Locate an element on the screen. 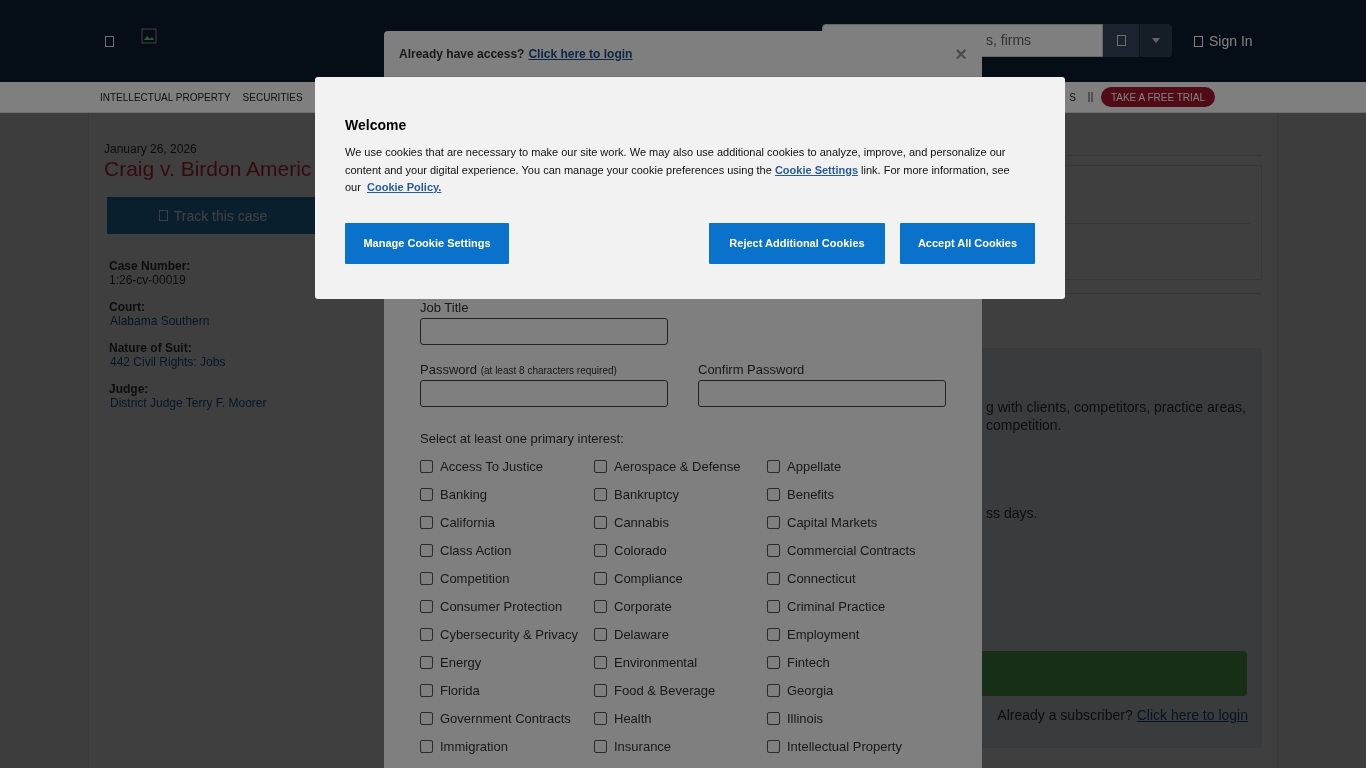  checkbox-label: Benefits is located at coordinates (810, 494).